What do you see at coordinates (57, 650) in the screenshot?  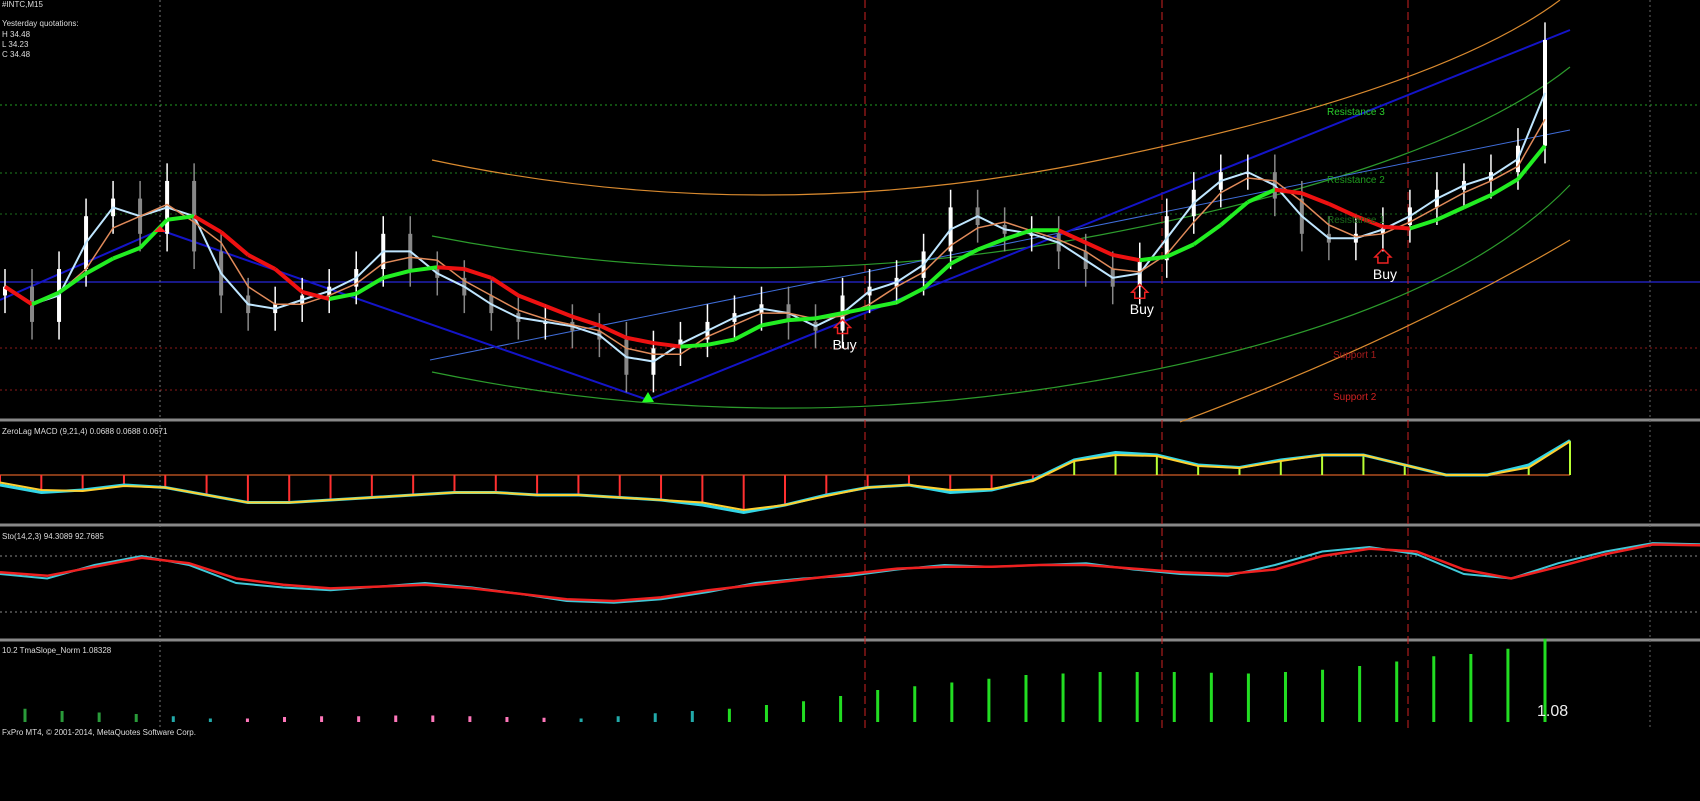 I see `tma-title: 10.2 TmaSlope_Norm 1.08328` at bounding box center [57, 650].